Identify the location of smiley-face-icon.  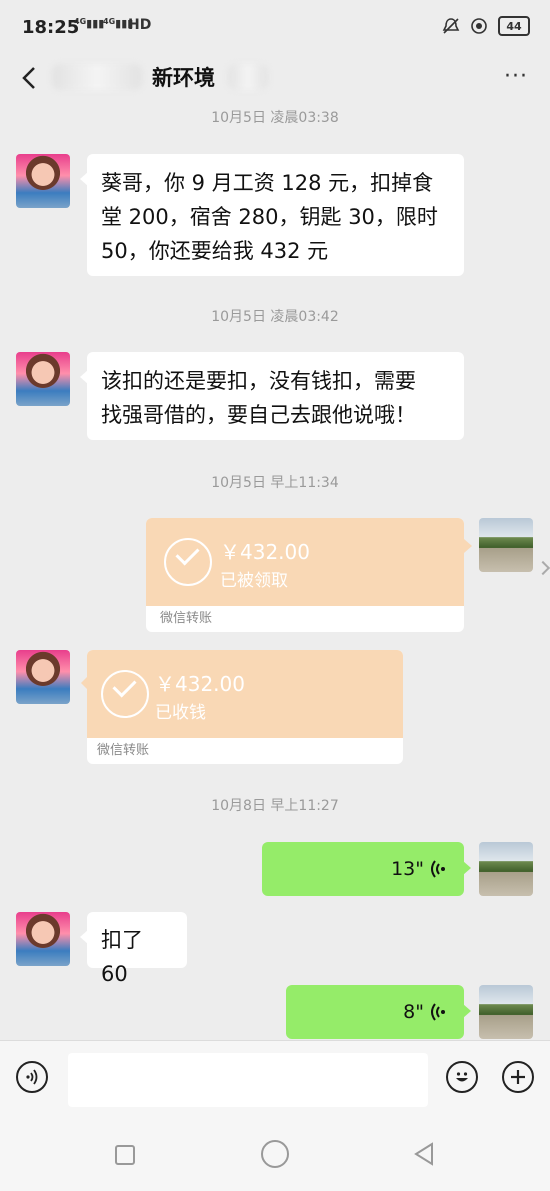
(462, 1077).